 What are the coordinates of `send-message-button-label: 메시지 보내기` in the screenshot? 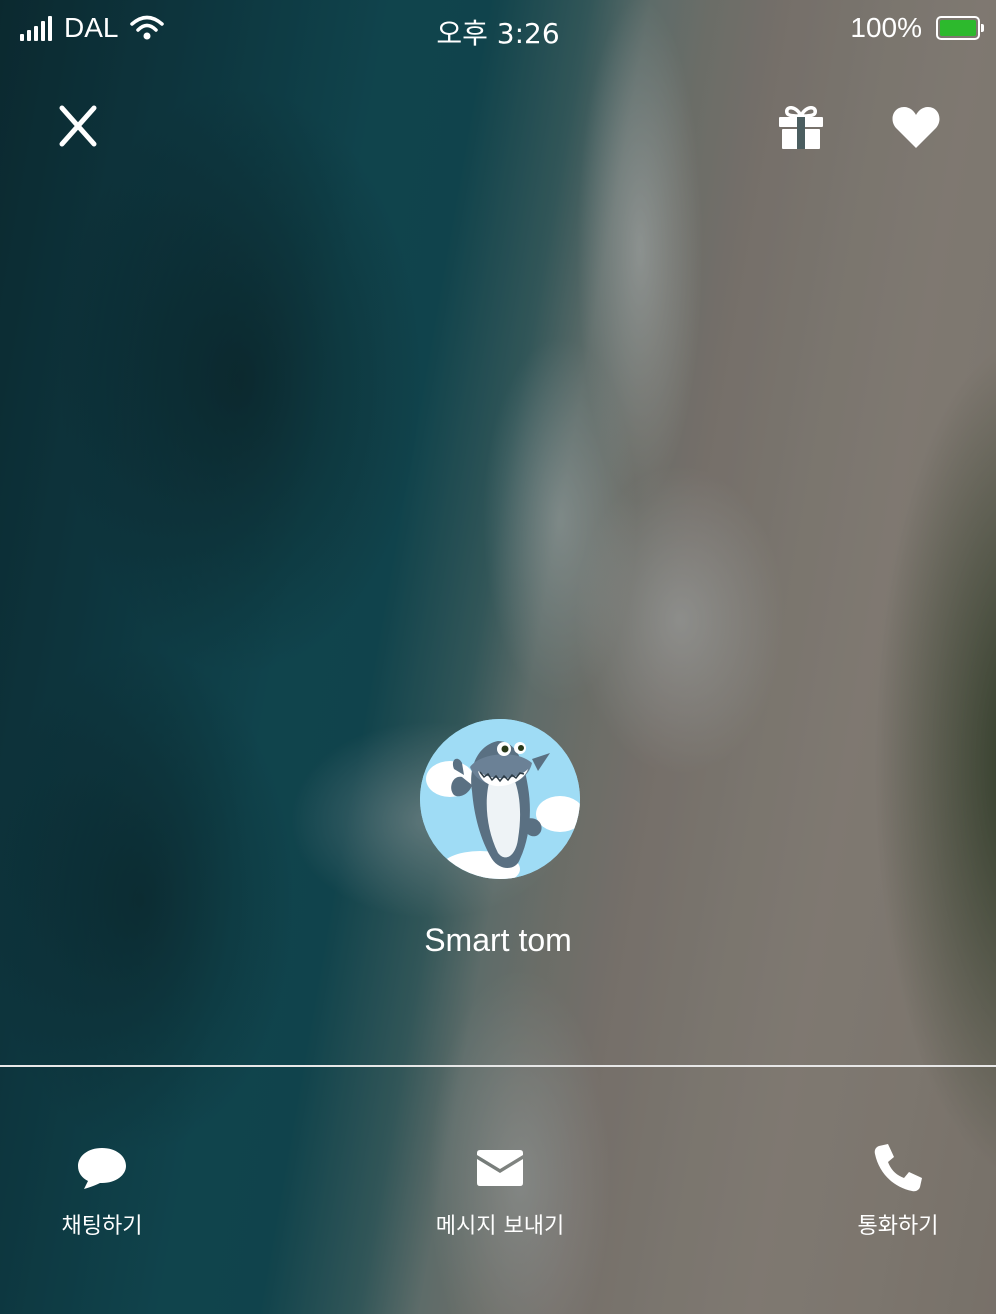 It's located at (500, 1226).